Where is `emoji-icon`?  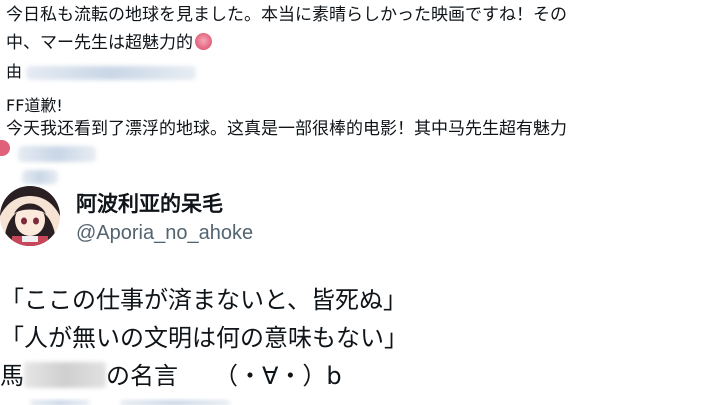 emoji-icon is located at coordinates (5, 148).